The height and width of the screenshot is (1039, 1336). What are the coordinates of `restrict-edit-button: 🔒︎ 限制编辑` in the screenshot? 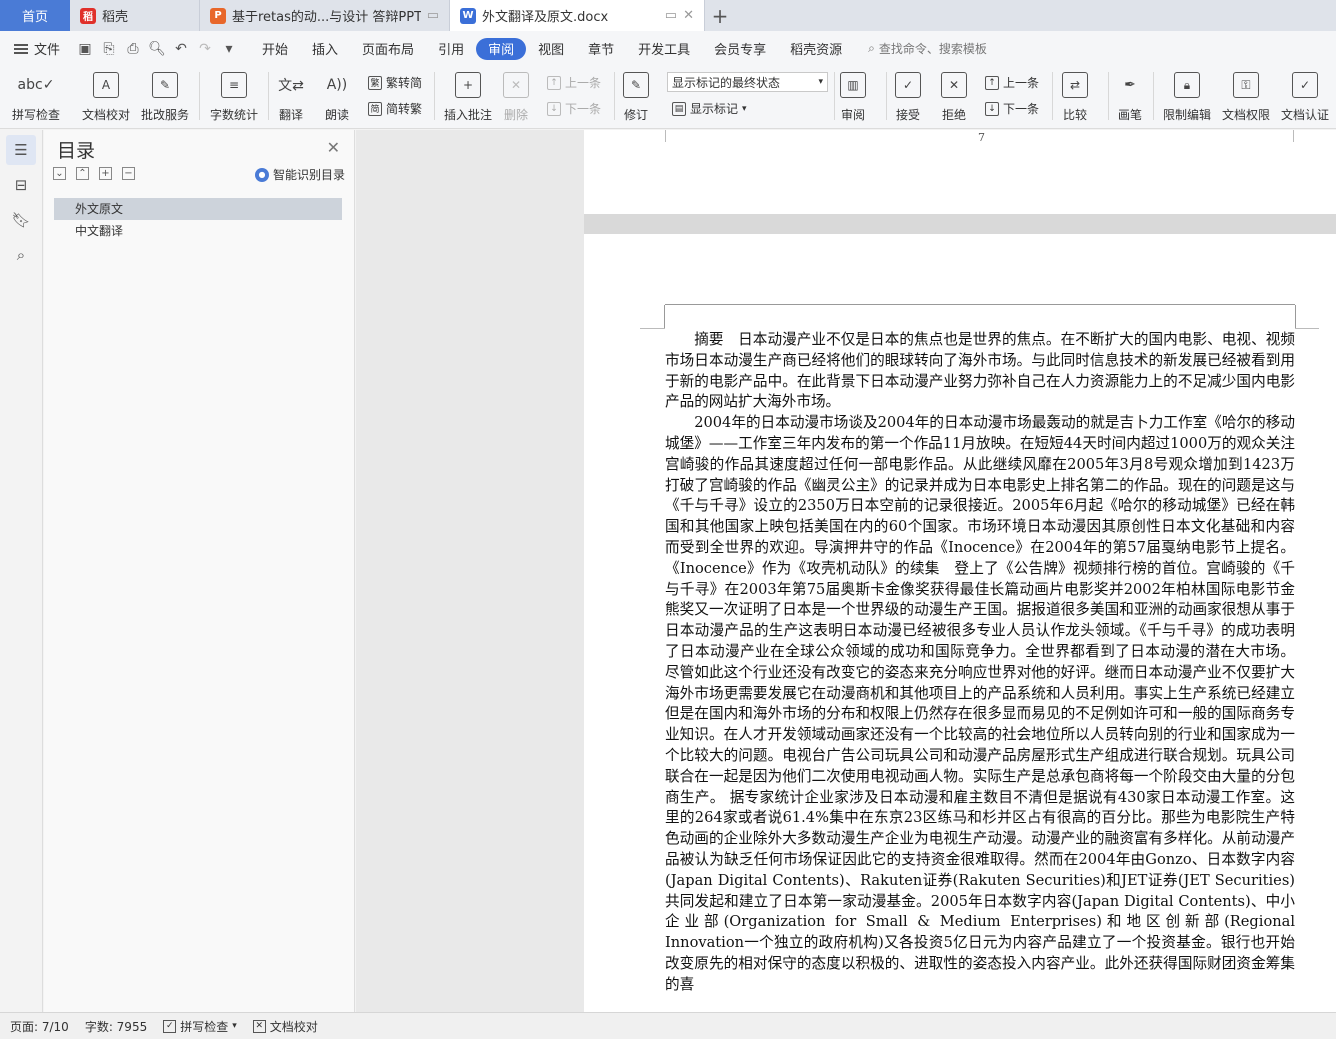 It's located at (1187, 96).